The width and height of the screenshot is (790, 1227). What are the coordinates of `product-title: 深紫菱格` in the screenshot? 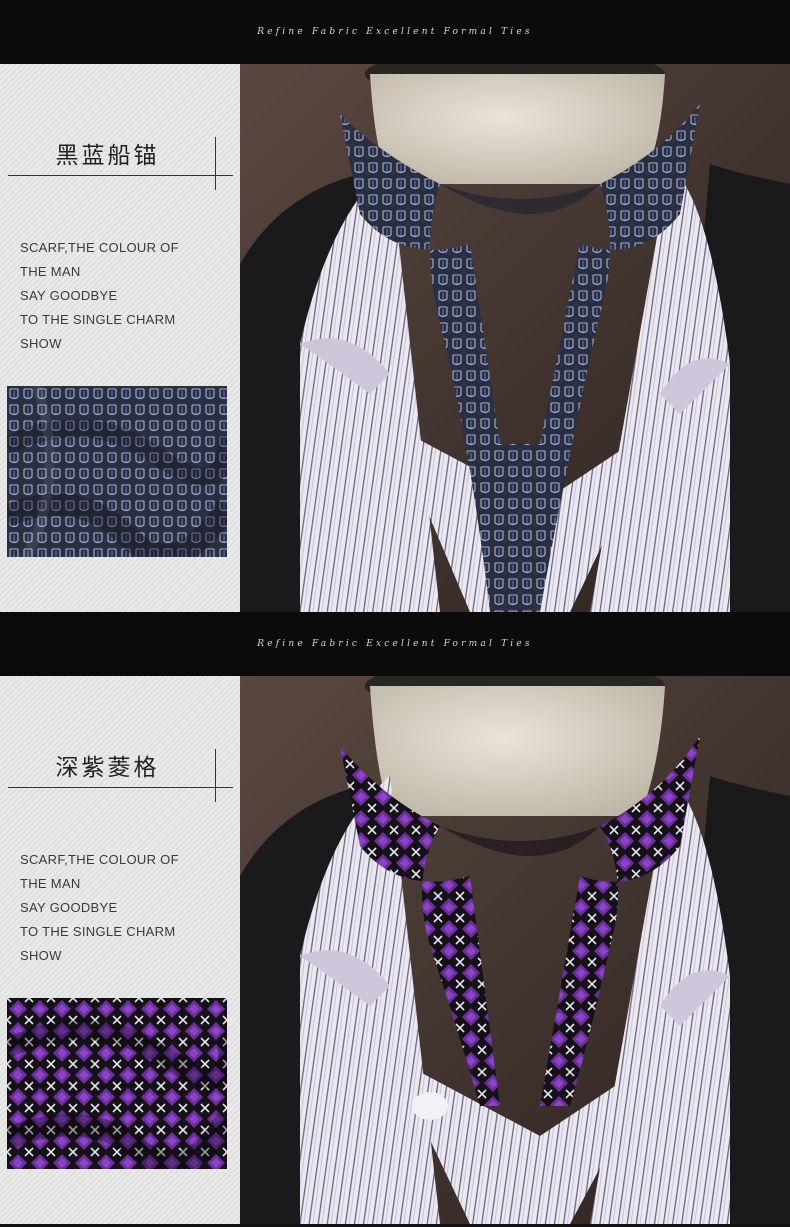 It's located at (107, 768).